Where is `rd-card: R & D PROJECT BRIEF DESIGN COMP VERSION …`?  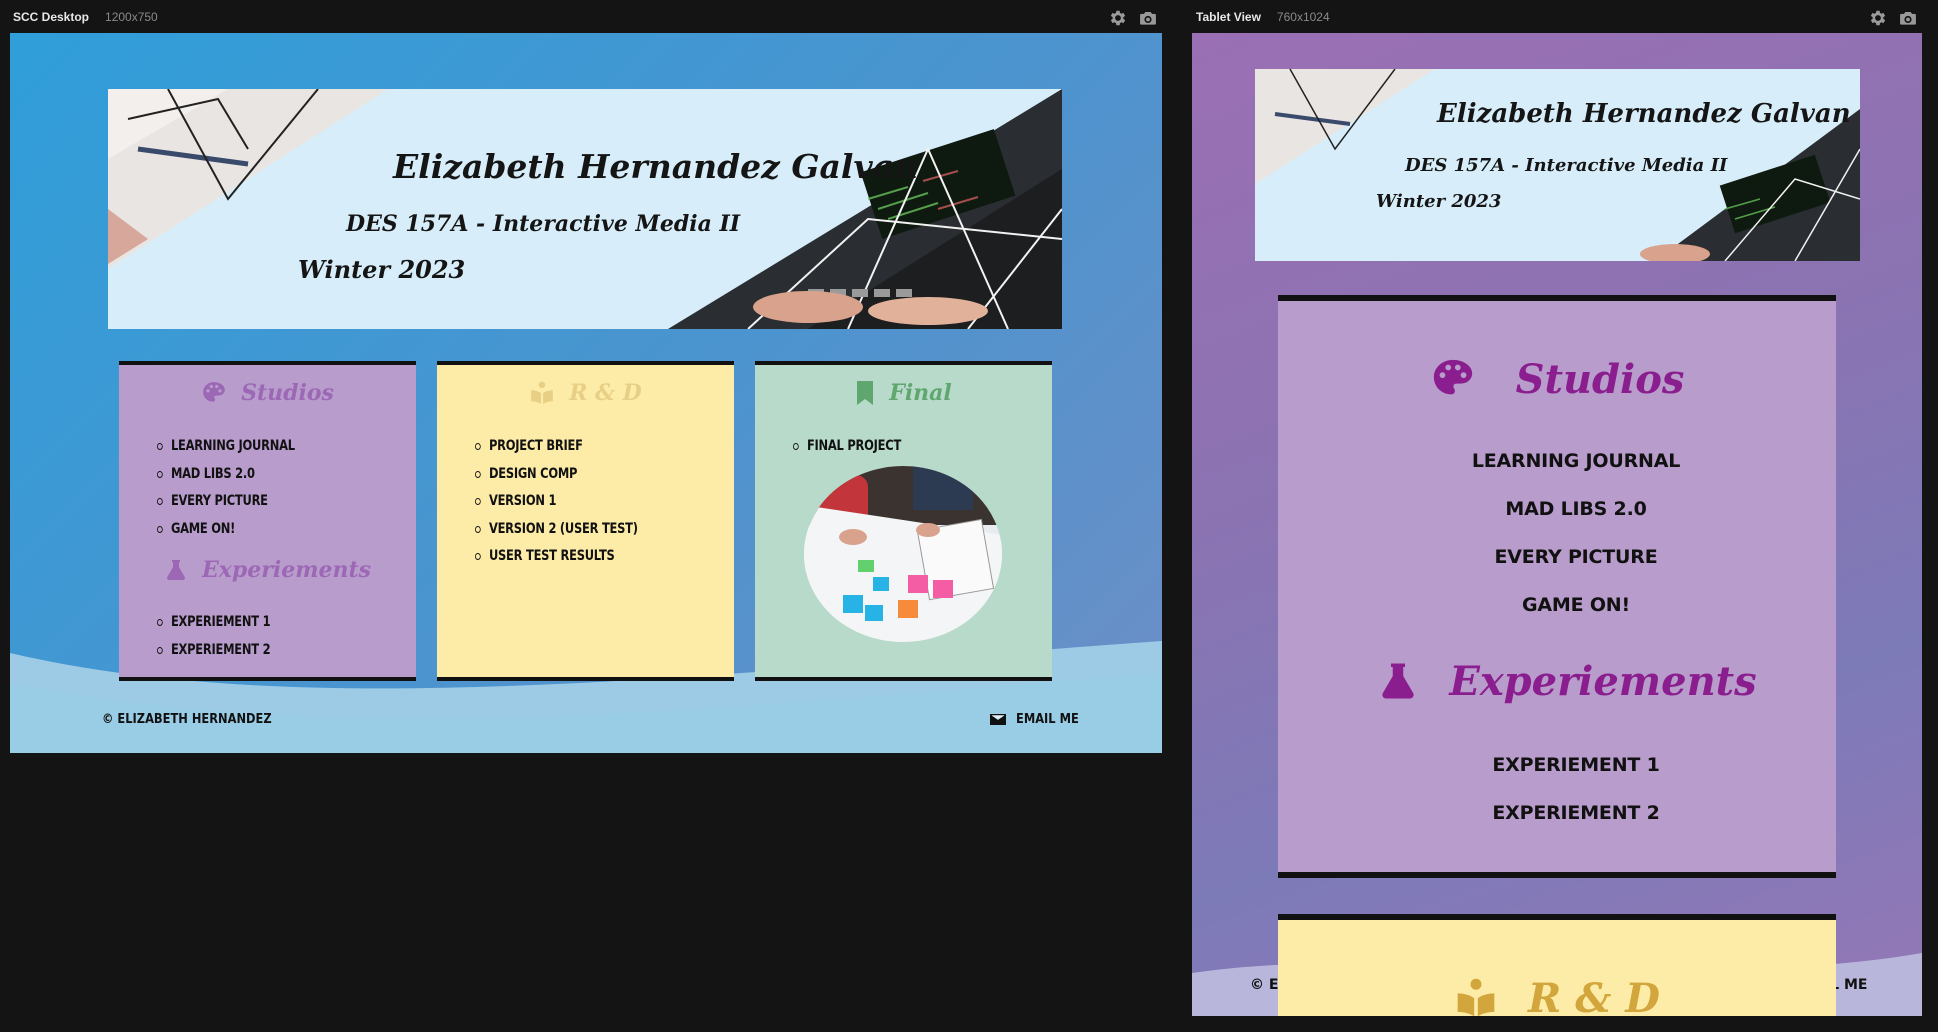
rd-card: R & D PROJECT BRIEF DESIGN COMP VERSION … is located at coordinates (585, 521).